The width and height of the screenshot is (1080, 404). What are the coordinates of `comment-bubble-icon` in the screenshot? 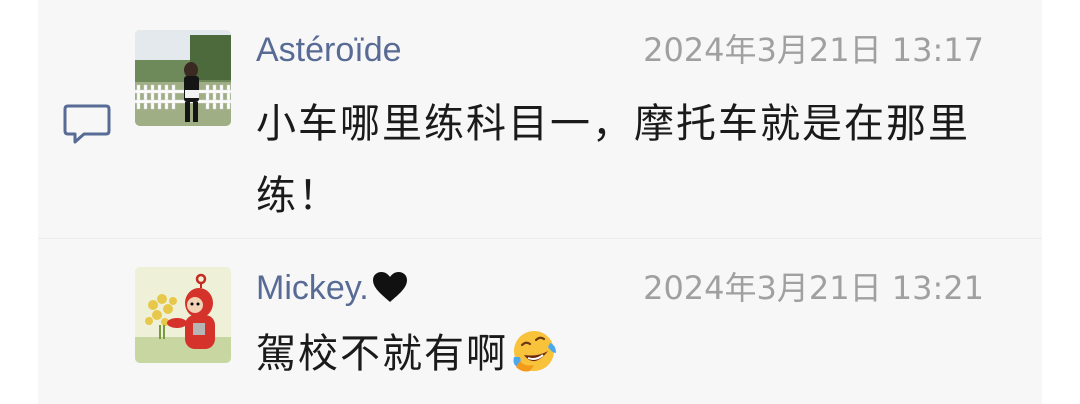 It's located at (87, 124).